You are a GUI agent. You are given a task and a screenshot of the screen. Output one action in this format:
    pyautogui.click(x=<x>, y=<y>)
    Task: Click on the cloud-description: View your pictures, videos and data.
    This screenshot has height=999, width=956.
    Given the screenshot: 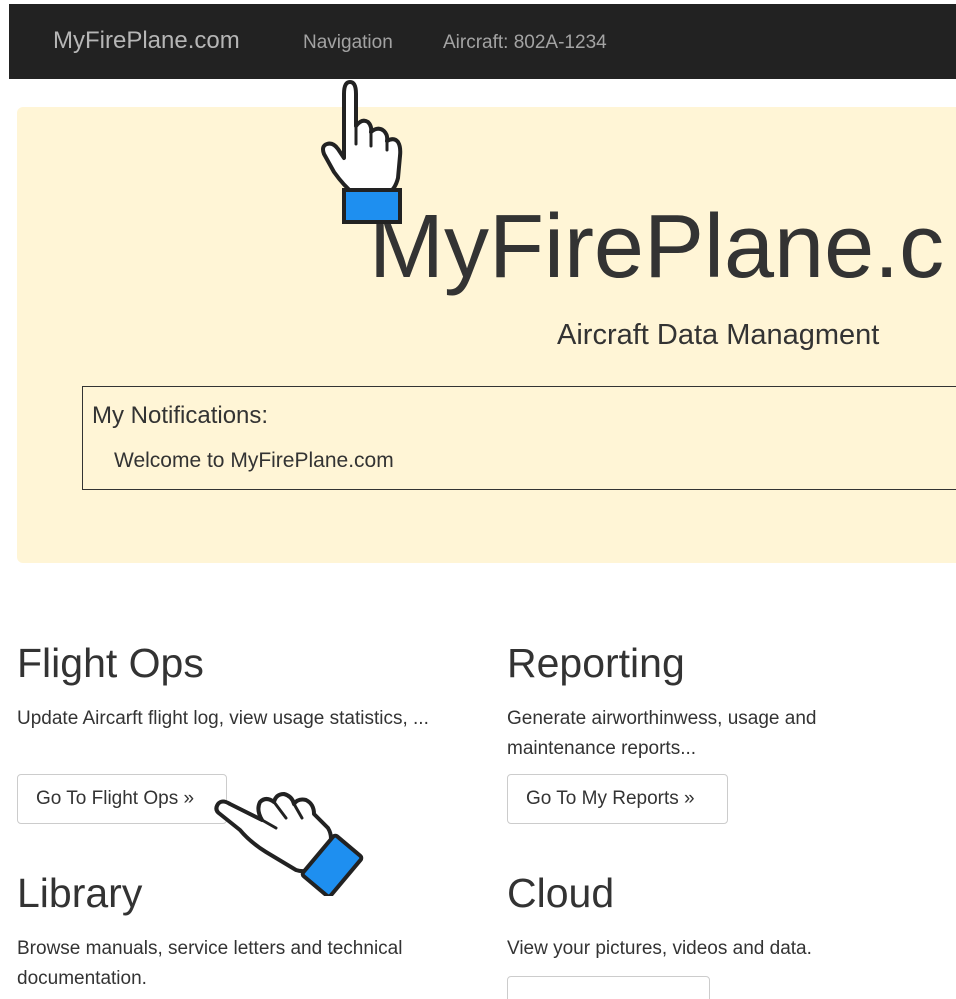 What is the action you would take?
    pyautogui.click(x=659, y=948)
    